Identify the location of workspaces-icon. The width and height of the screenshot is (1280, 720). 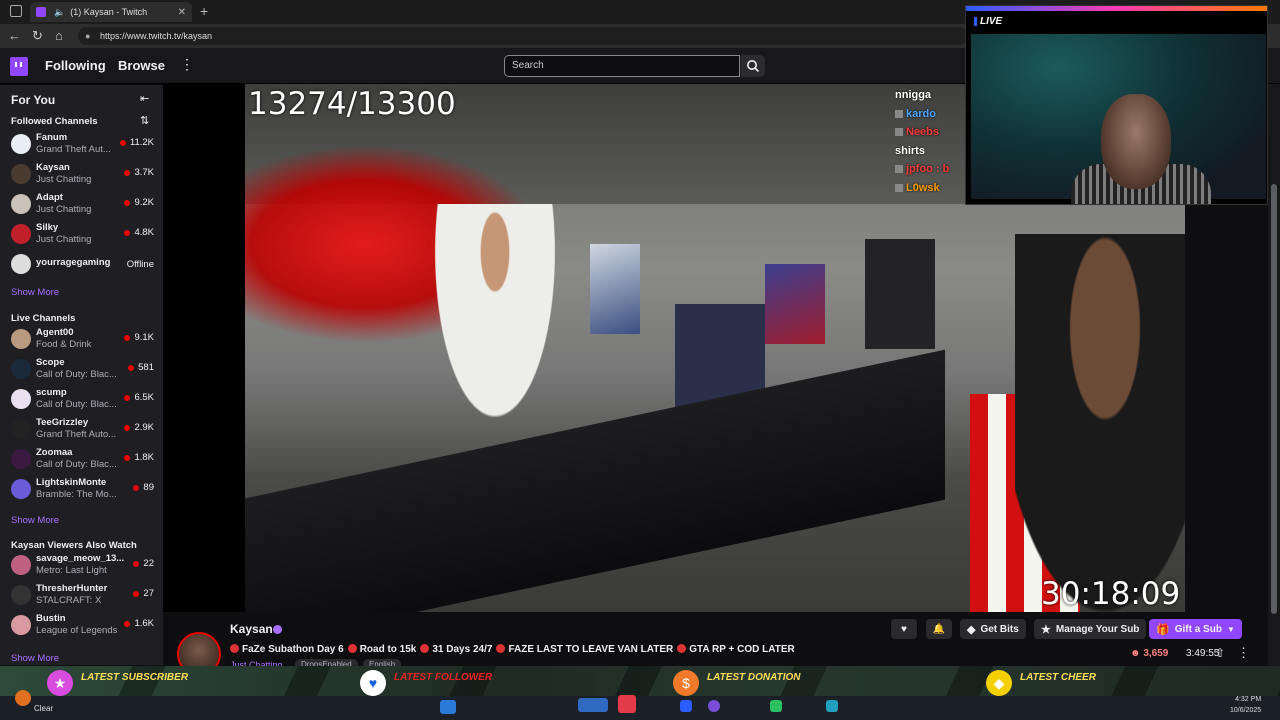
(16, 11).